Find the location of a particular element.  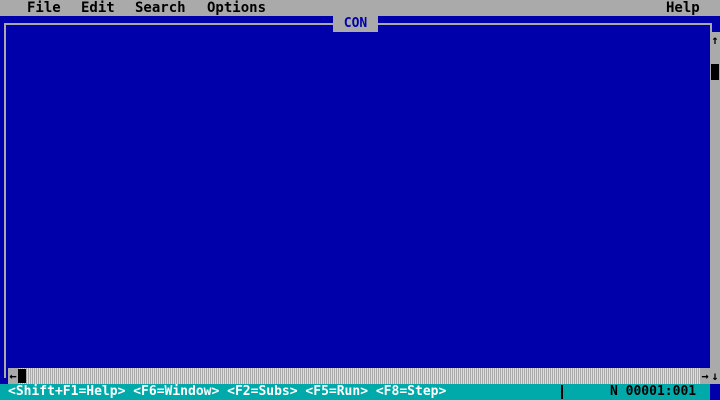

scroll-left-arrow-icon: ← is located at coordinates (13, 376).